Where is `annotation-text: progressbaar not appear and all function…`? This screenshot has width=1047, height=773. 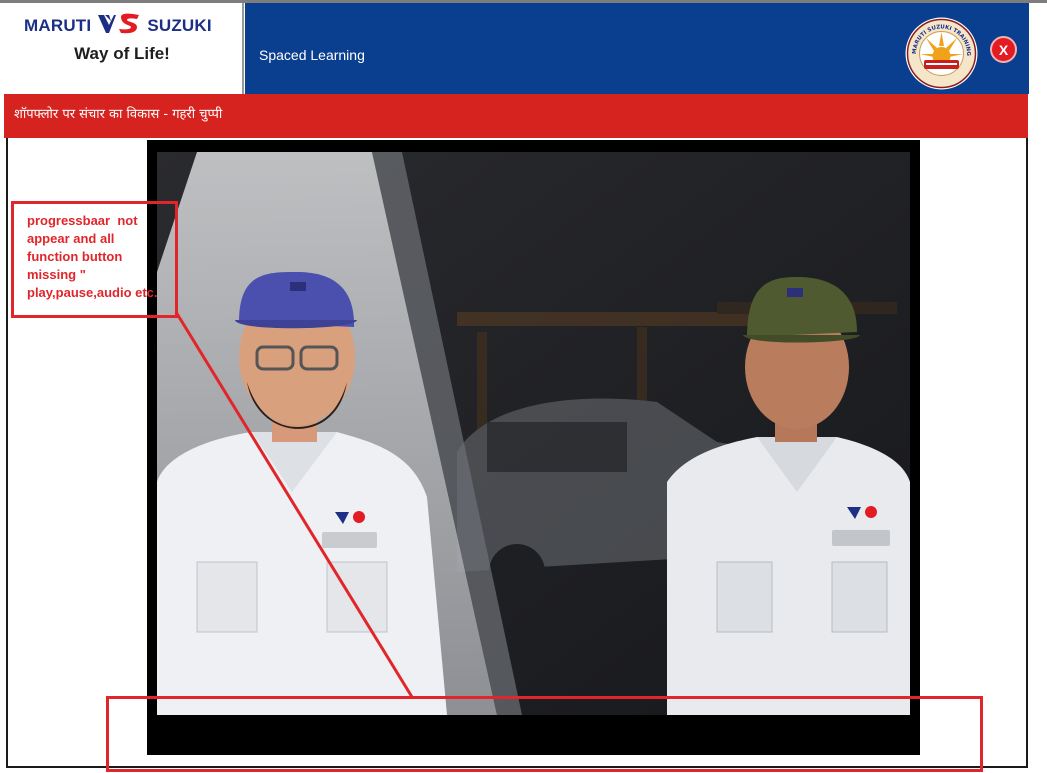 annotation-text: progressbaar not appear and all function… is located at coordinates (92, 256).